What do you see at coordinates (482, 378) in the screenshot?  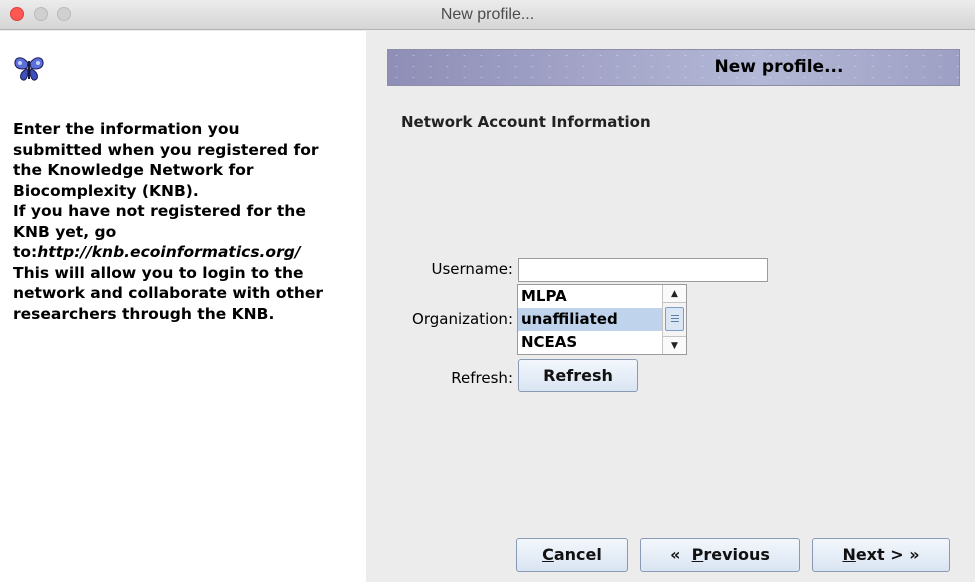 I see `refresh-label: Refresh:` at bounding box center [482, 378].